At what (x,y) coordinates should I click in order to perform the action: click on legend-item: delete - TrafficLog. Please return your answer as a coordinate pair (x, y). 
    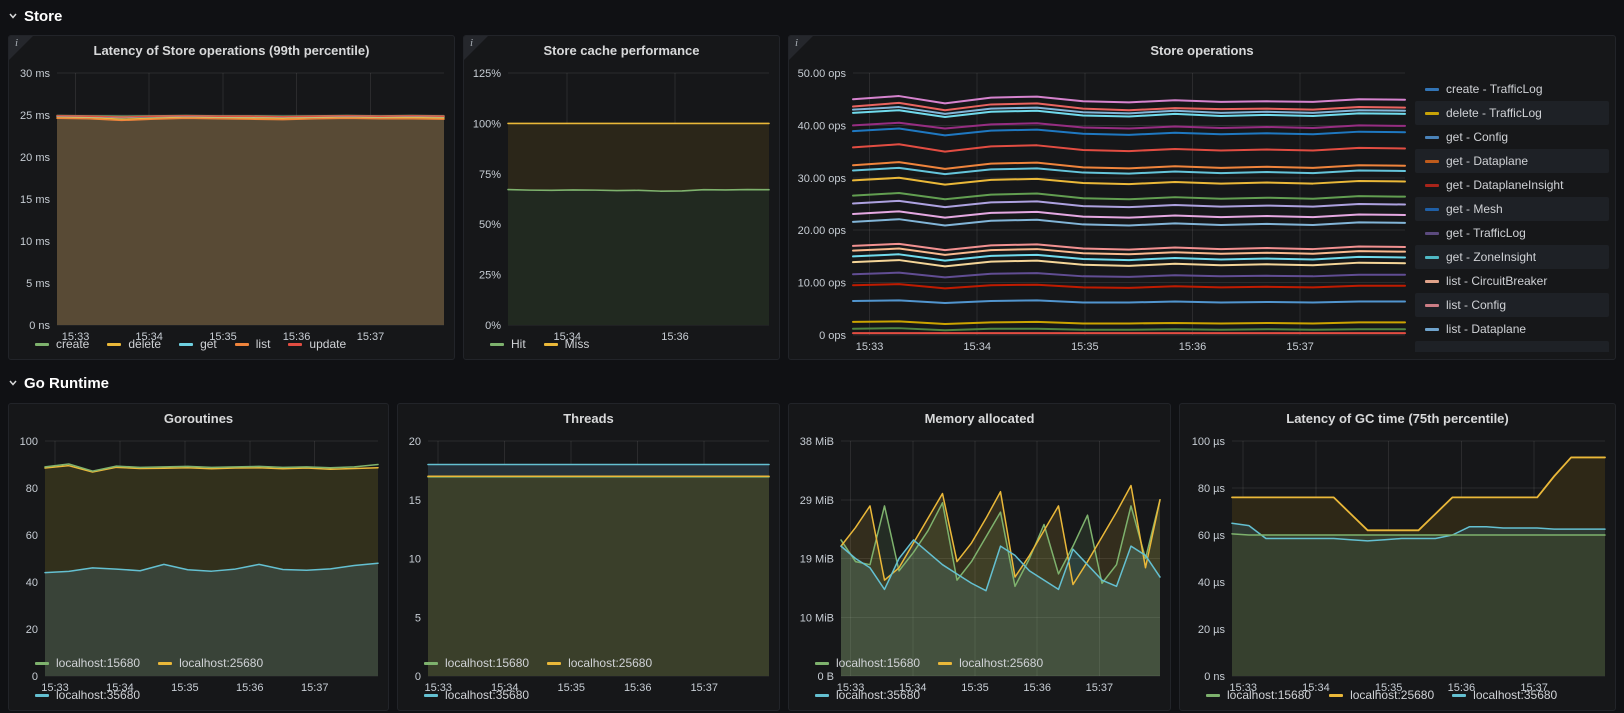
    Looking at the image, I should click on (1512, 113).